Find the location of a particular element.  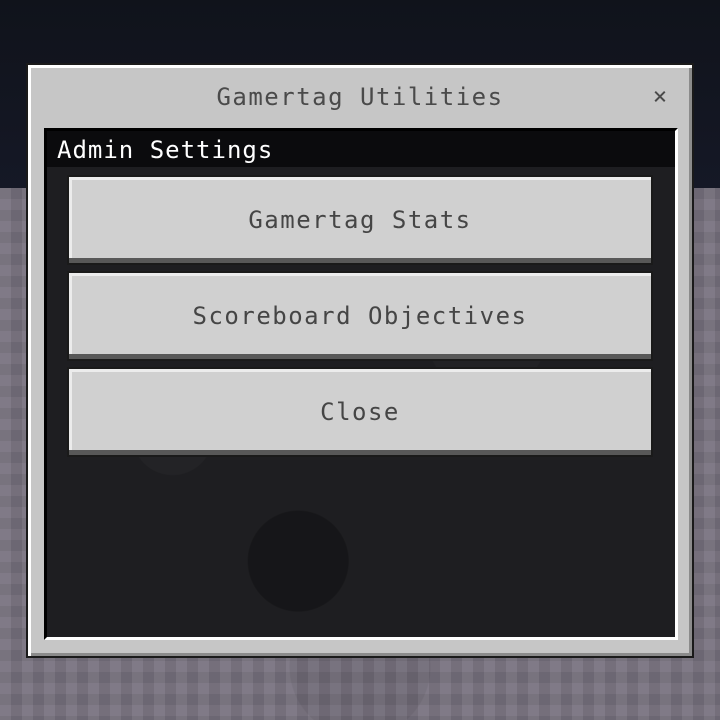

close-button: Close is located at coordinates (360, 412).